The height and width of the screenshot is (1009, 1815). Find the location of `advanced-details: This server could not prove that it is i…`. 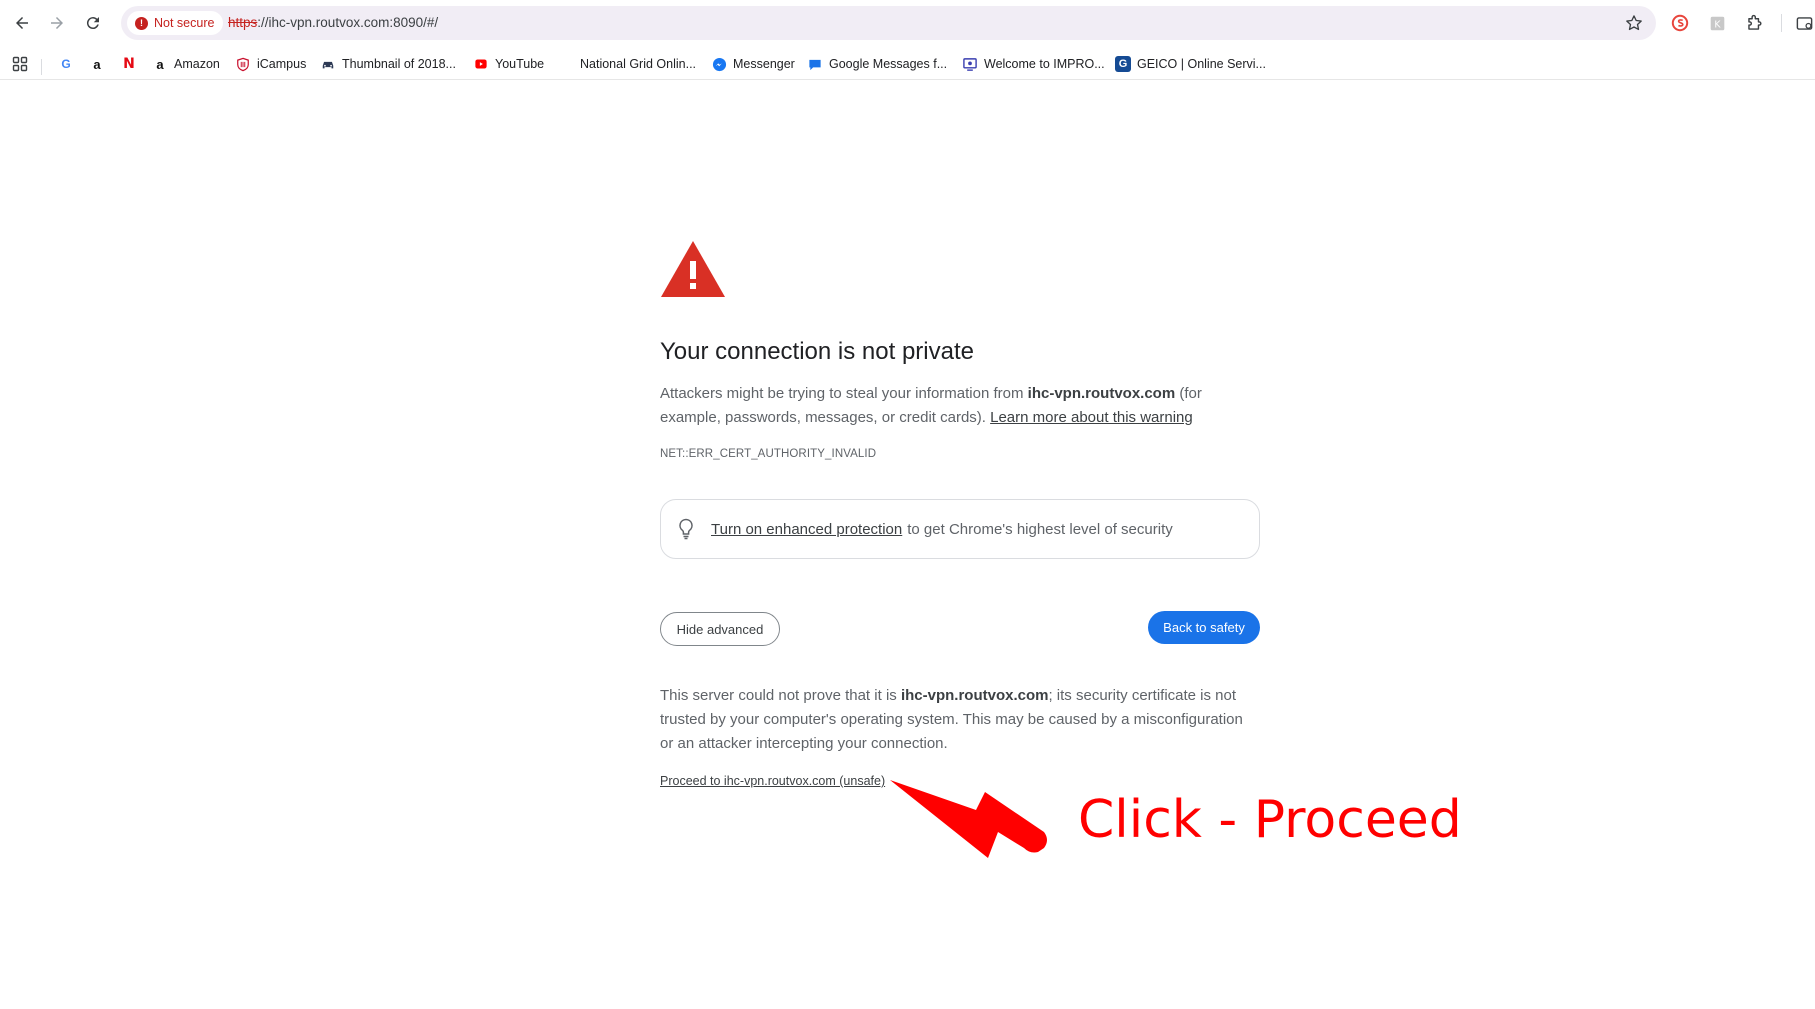

advanced-details: This server could not prove that it is i… is located at coordinates (960, 720).